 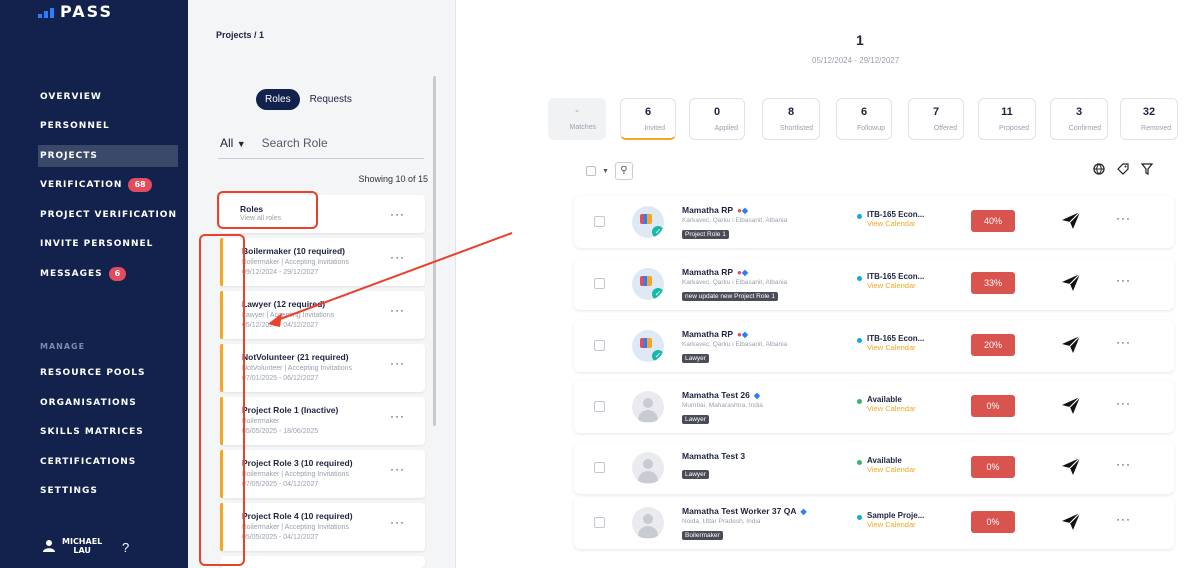 I want to click on sidebar-item-messages: MESSAGES 6, so click(x=83, y=274).